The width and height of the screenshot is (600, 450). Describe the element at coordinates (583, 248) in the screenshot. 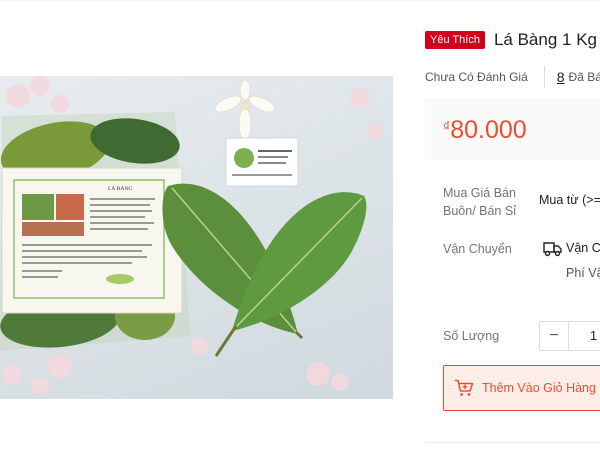

I see `shipping-value: Vận C` at that location.